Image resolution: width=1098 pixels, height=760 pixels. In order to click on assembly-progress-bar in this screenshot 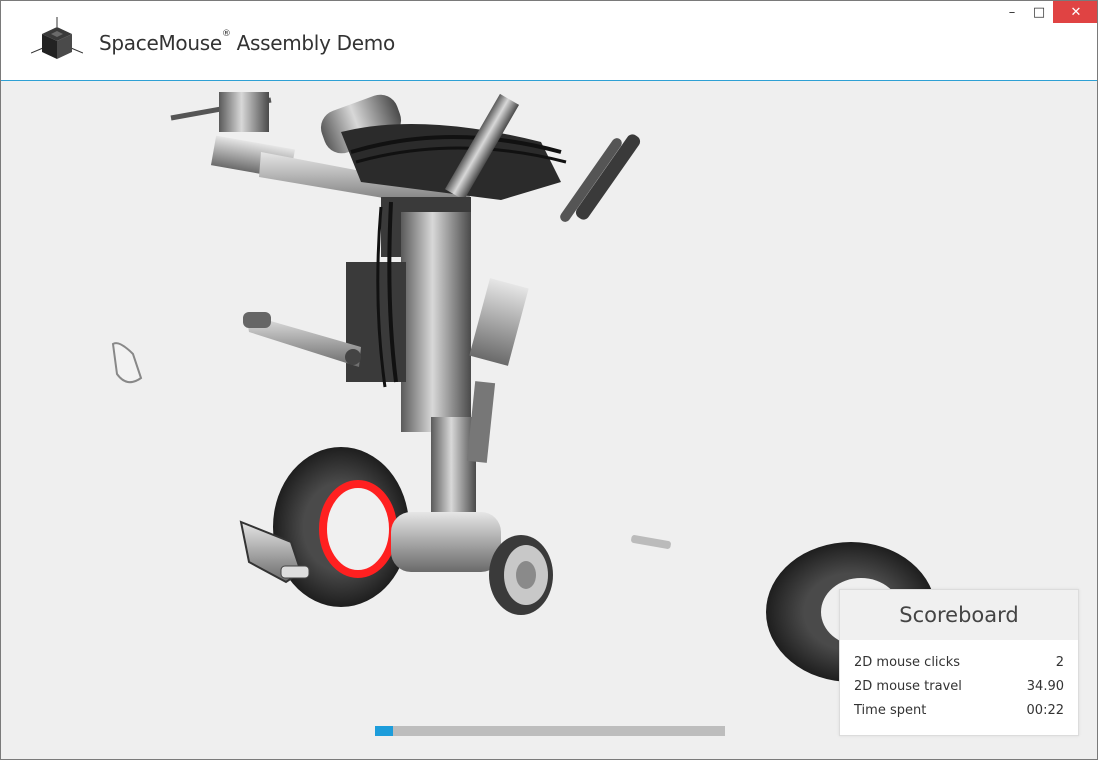, I will do `click(550, 731)`.